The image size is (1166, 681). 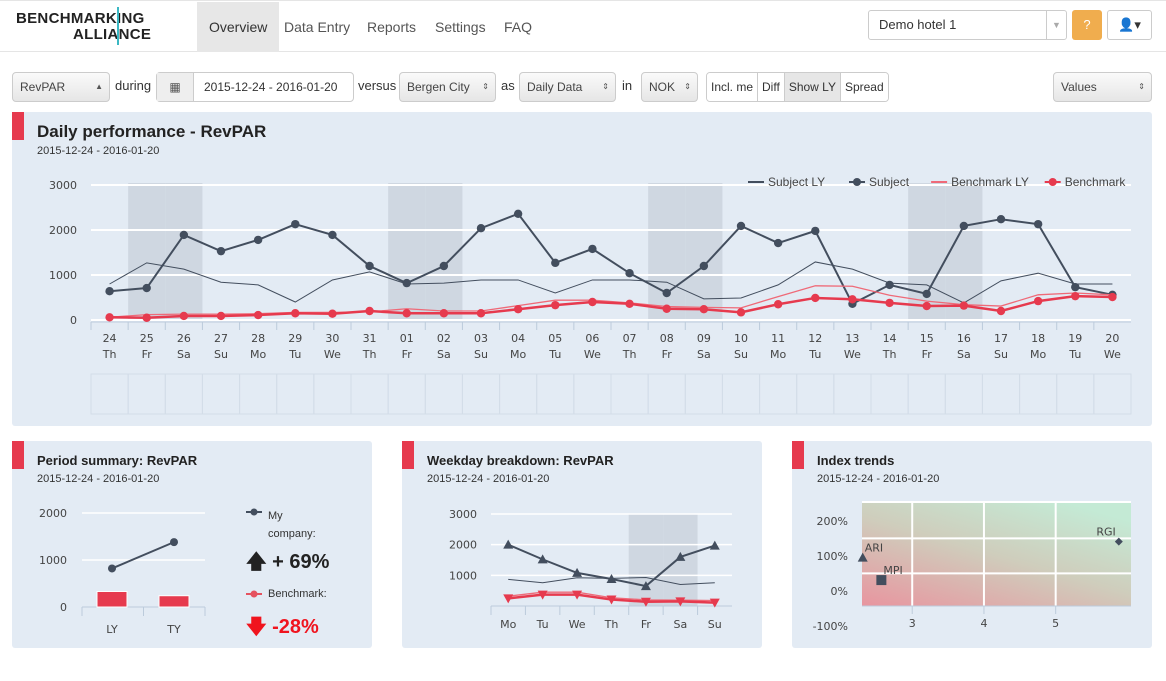 What do you see at coordinates (815, 338) in the screenshot?
I see `x-tick-label: 12` at bounding box center [815, 338].